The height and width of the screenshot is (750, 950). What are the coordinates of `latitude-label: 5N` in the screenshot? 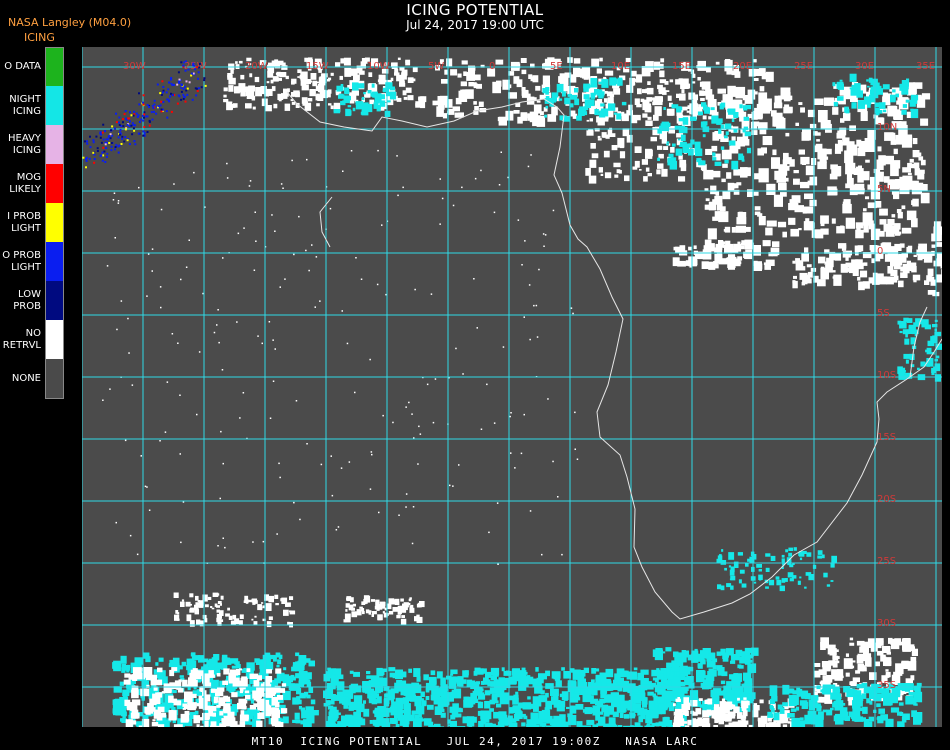 It's located at (884, 189).